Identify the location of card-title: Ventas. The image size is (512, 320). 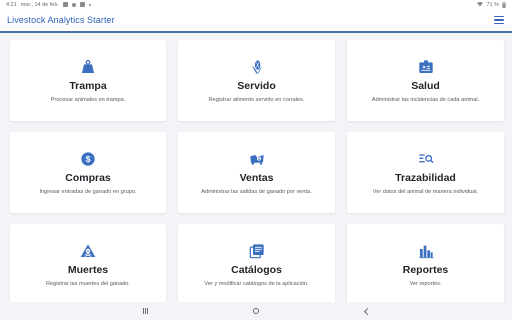
(256, 178).